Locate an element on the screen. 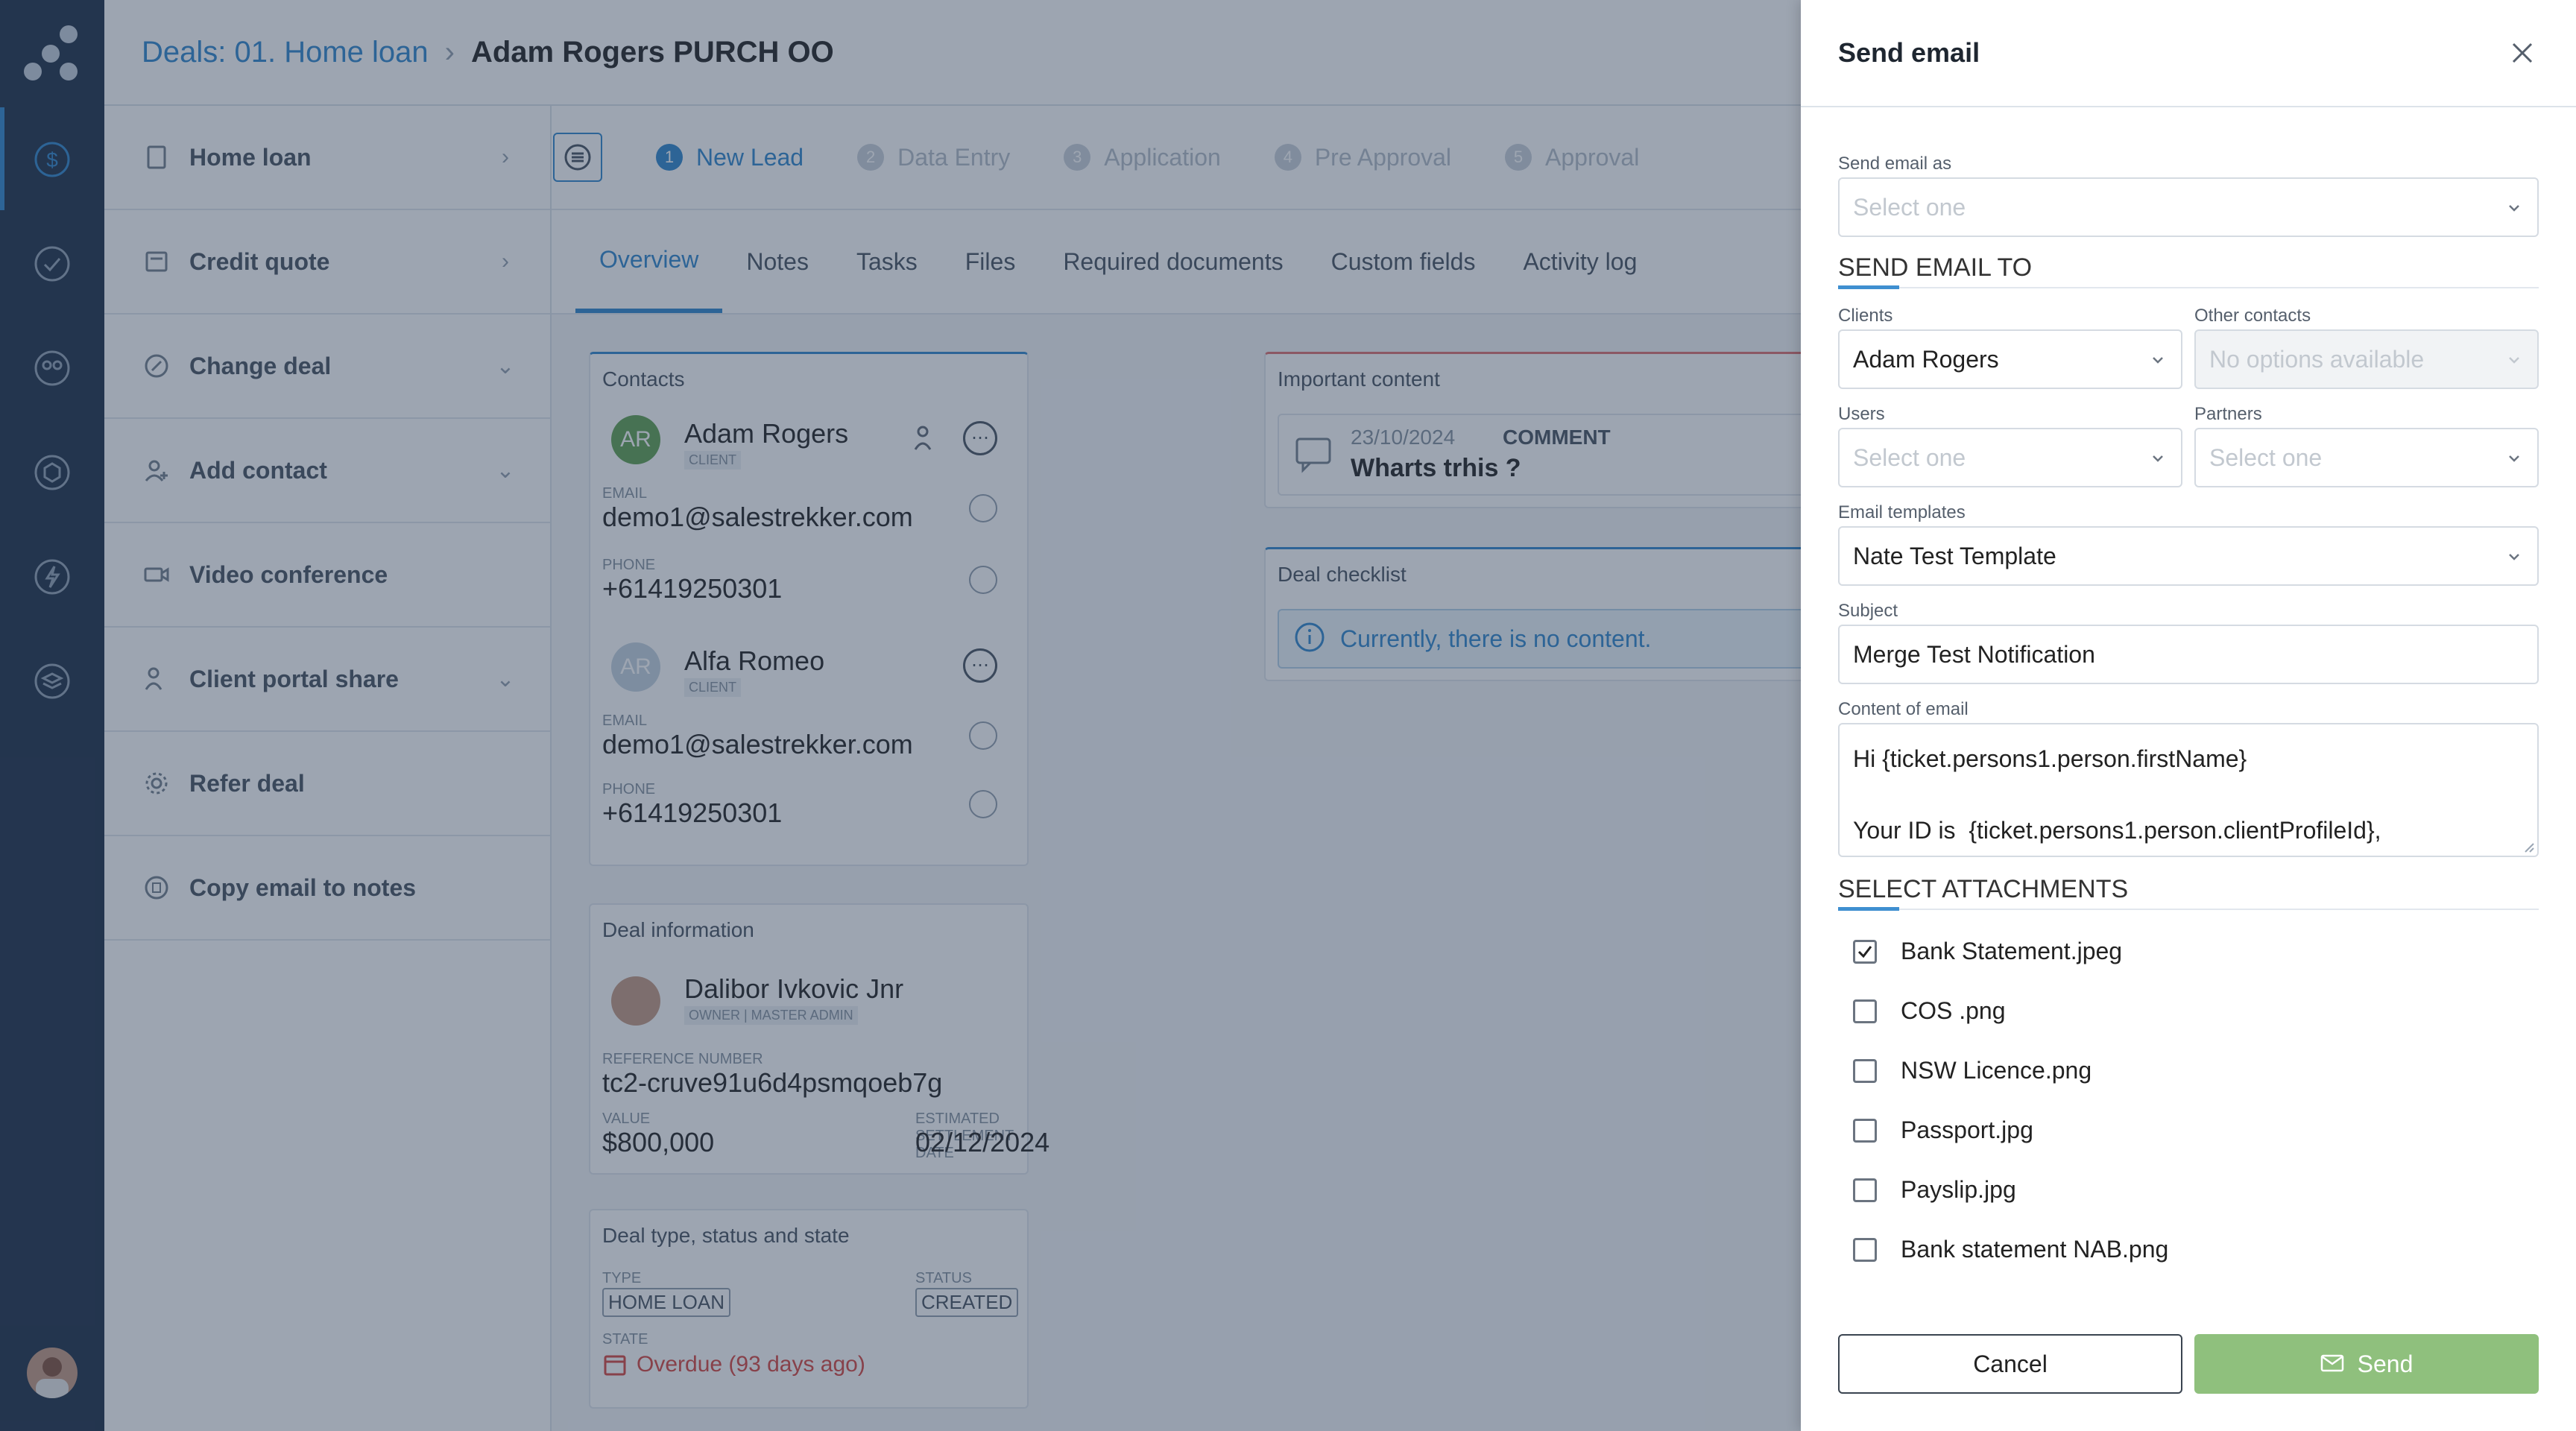 Image resolution: width=2576 pixels, height=1431 pixels. email-templates-label: Email templates is located at coordinates (1902, 512).